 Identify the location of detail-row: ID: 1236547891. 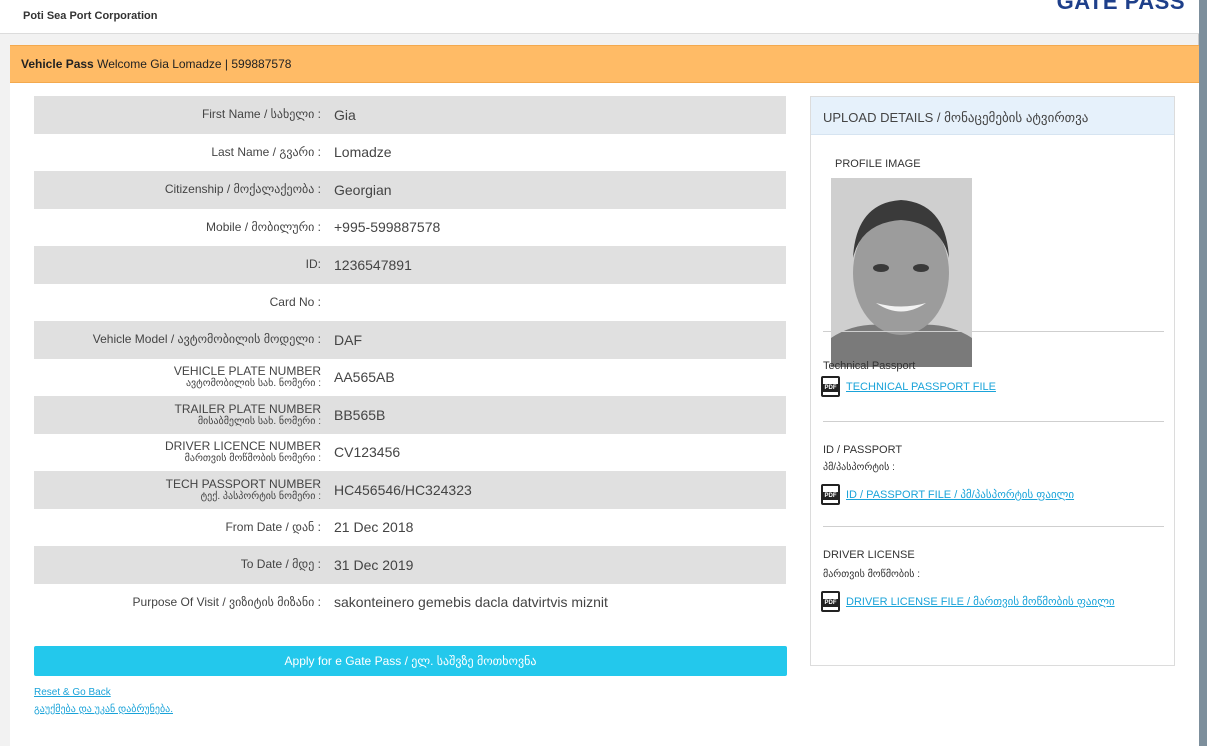
(410, 265).